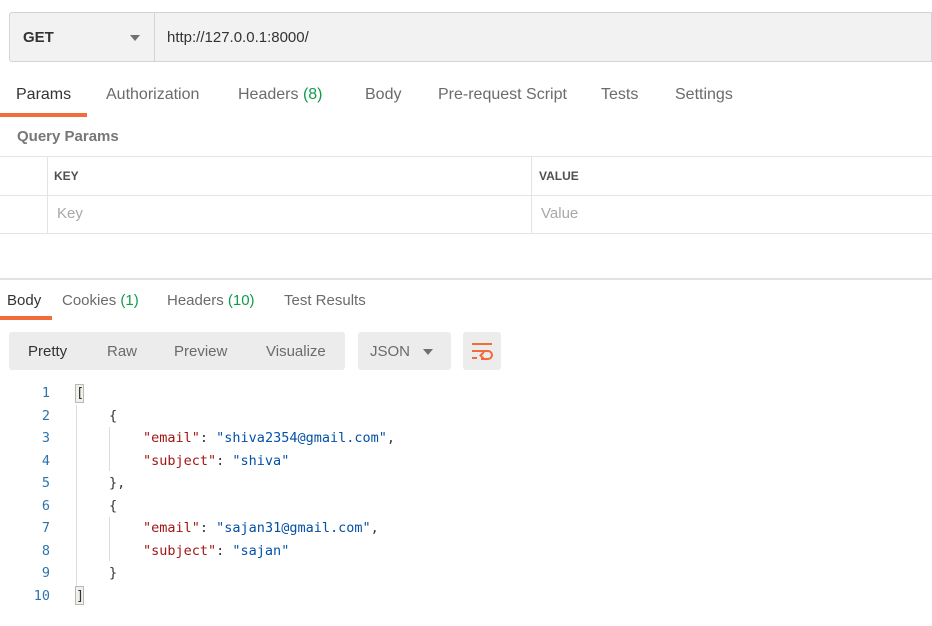  I want to click on code-text: "subject": "sajan", so click(216, 550).